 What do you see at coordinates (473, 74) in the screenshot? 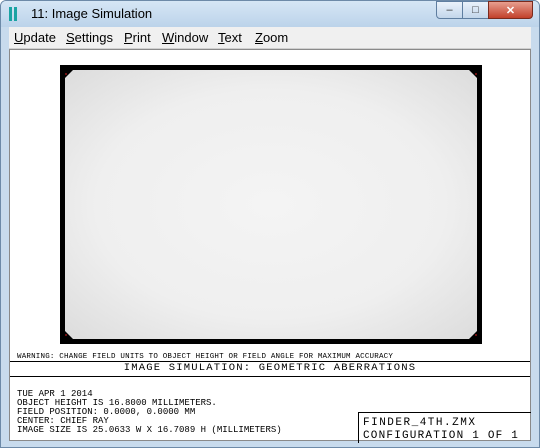
I see `corner-mark-top-right` at bounding box center [473, 74].